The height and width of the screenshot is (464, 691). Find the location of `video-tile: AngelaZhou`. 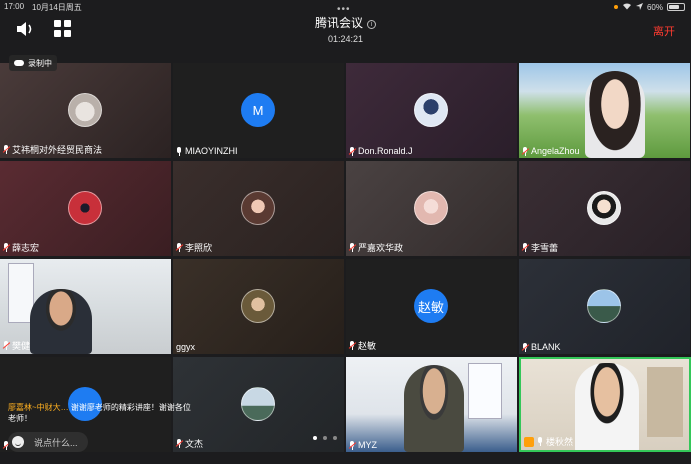

video-tile: AngelaZhou is located at coordinates (604, 110).